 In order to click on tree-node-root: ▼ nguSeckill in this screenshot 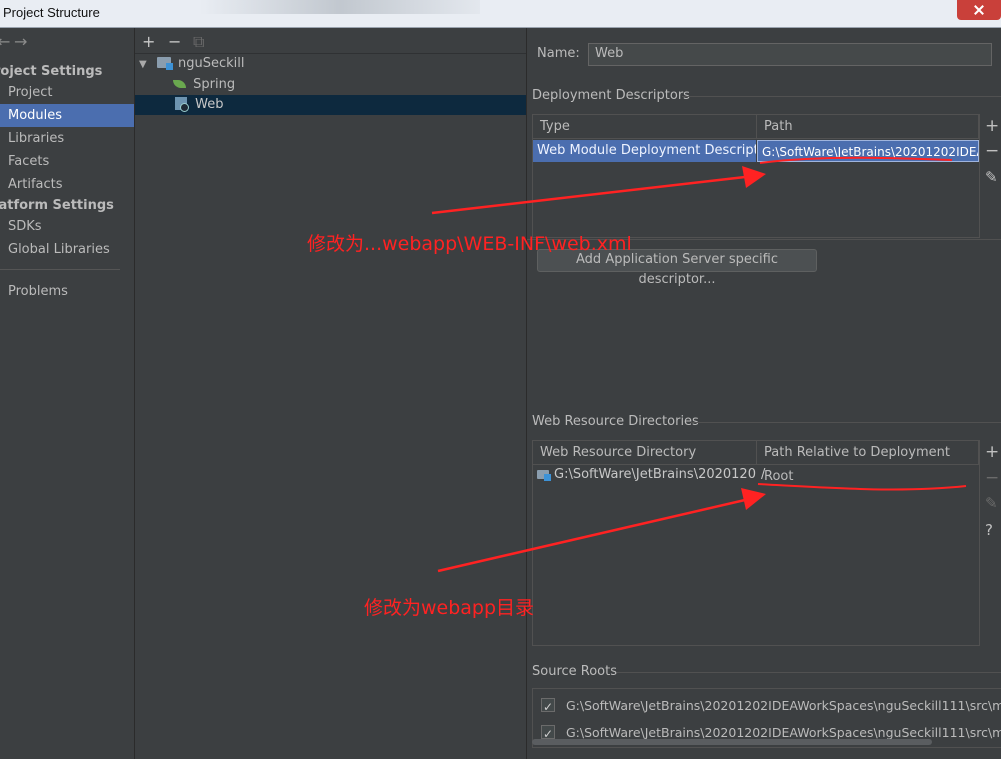, I will do `click(191, 64)`.